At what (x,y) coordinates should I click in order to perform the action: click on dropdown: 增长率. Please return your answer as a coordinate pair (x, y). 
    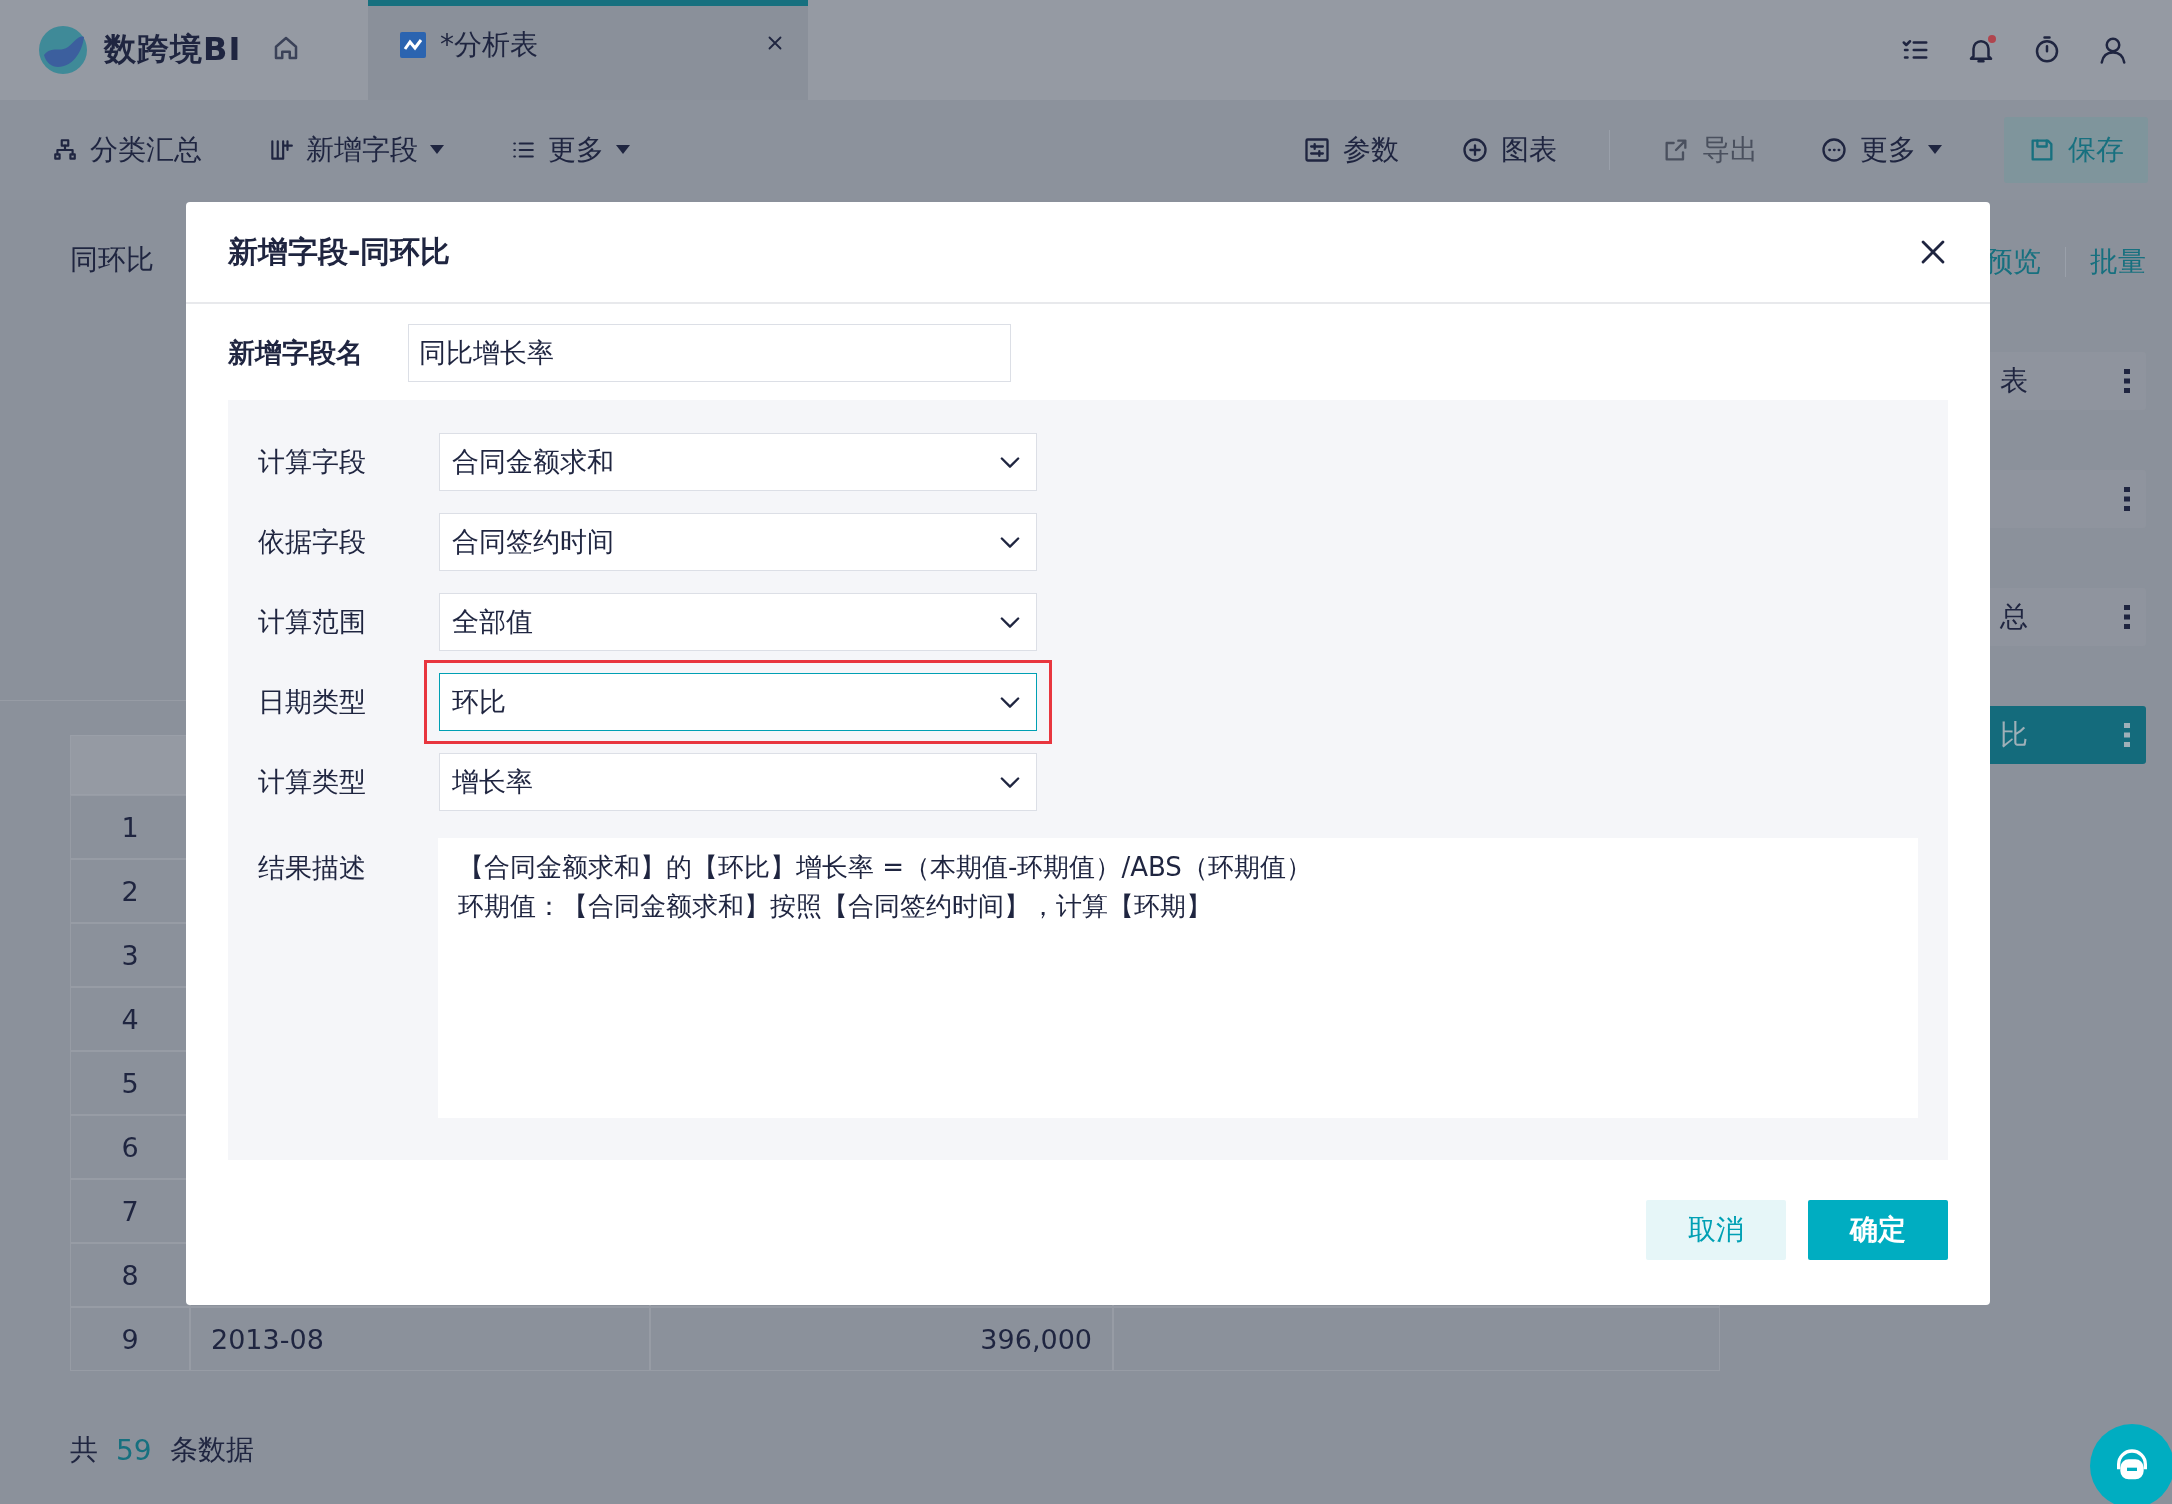
    Looking at the image, I should click on (738, 782).